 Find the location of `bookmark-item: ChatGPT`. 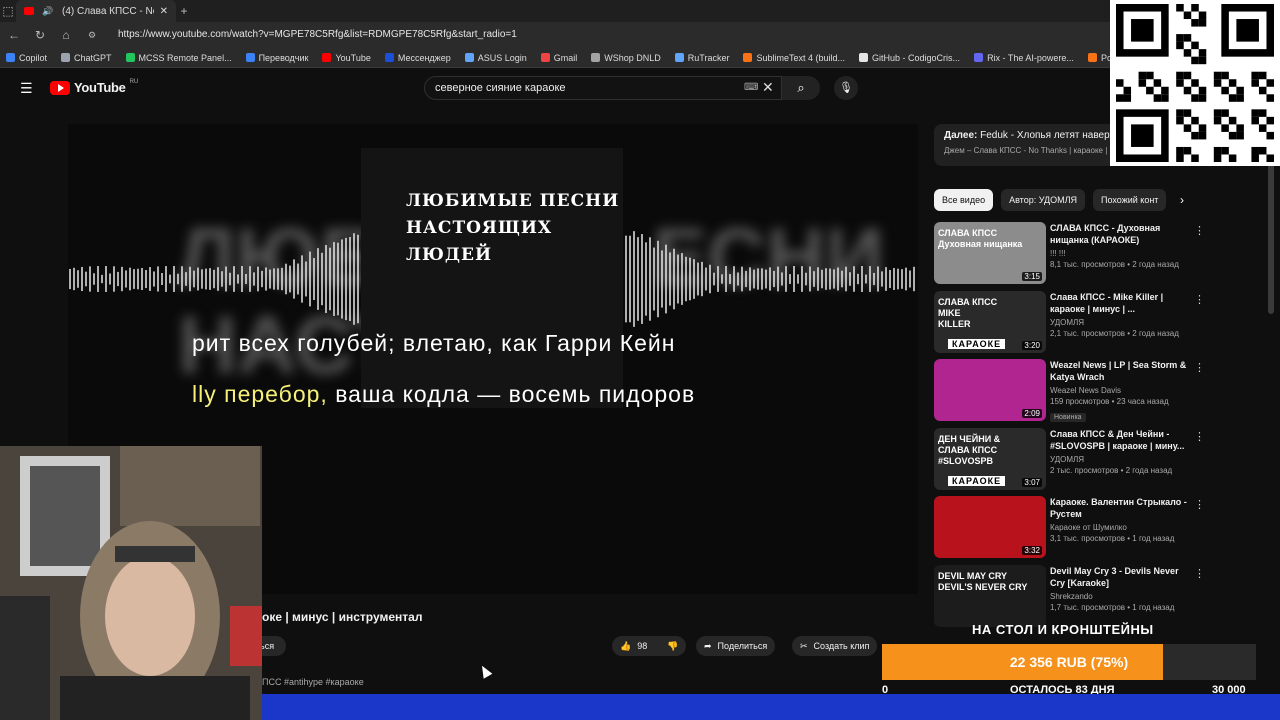

bookmark-item: ChatGPT is located at coordinates (86, 58).